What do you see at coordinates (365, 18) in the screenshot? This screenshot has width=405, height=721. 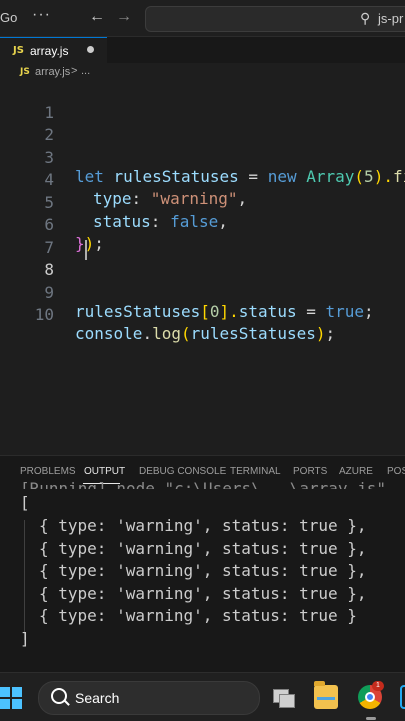 I see `search-icon: ⚲` at bounding box center [365, 18].